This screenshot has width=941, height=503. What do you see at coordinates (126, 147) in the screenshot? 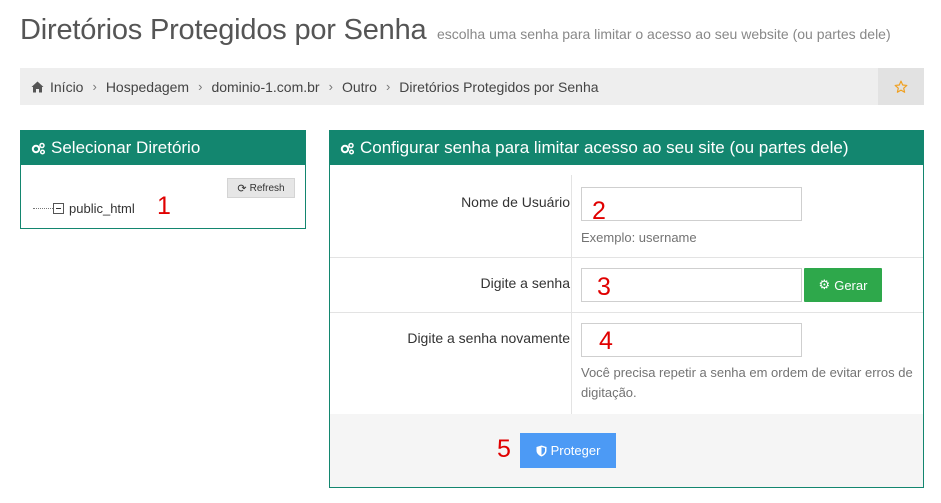
I see `select-directory-title: Selecionar Diretório` at bounding box center [126, 147].